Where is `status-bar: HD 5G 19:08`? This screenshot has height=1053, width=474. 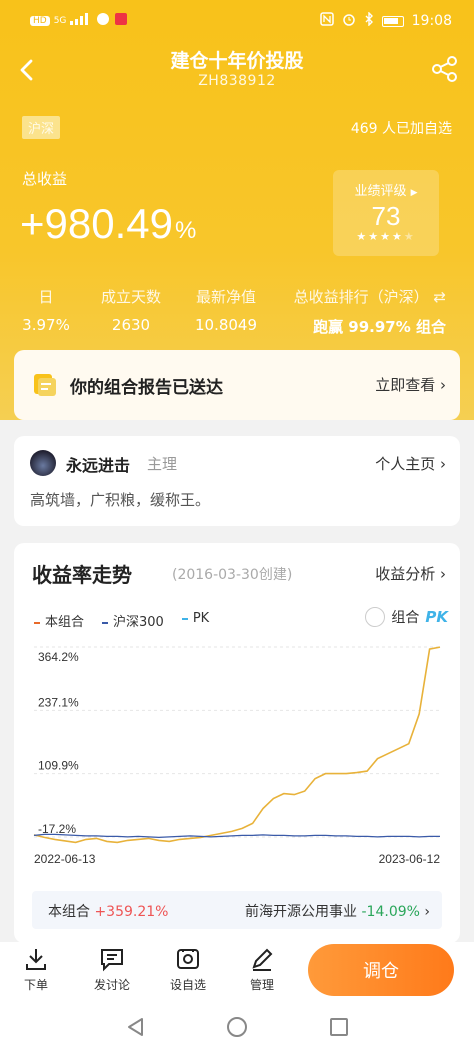 status-bar: HD 5G 19:08 is located at coordinates (237, 20).